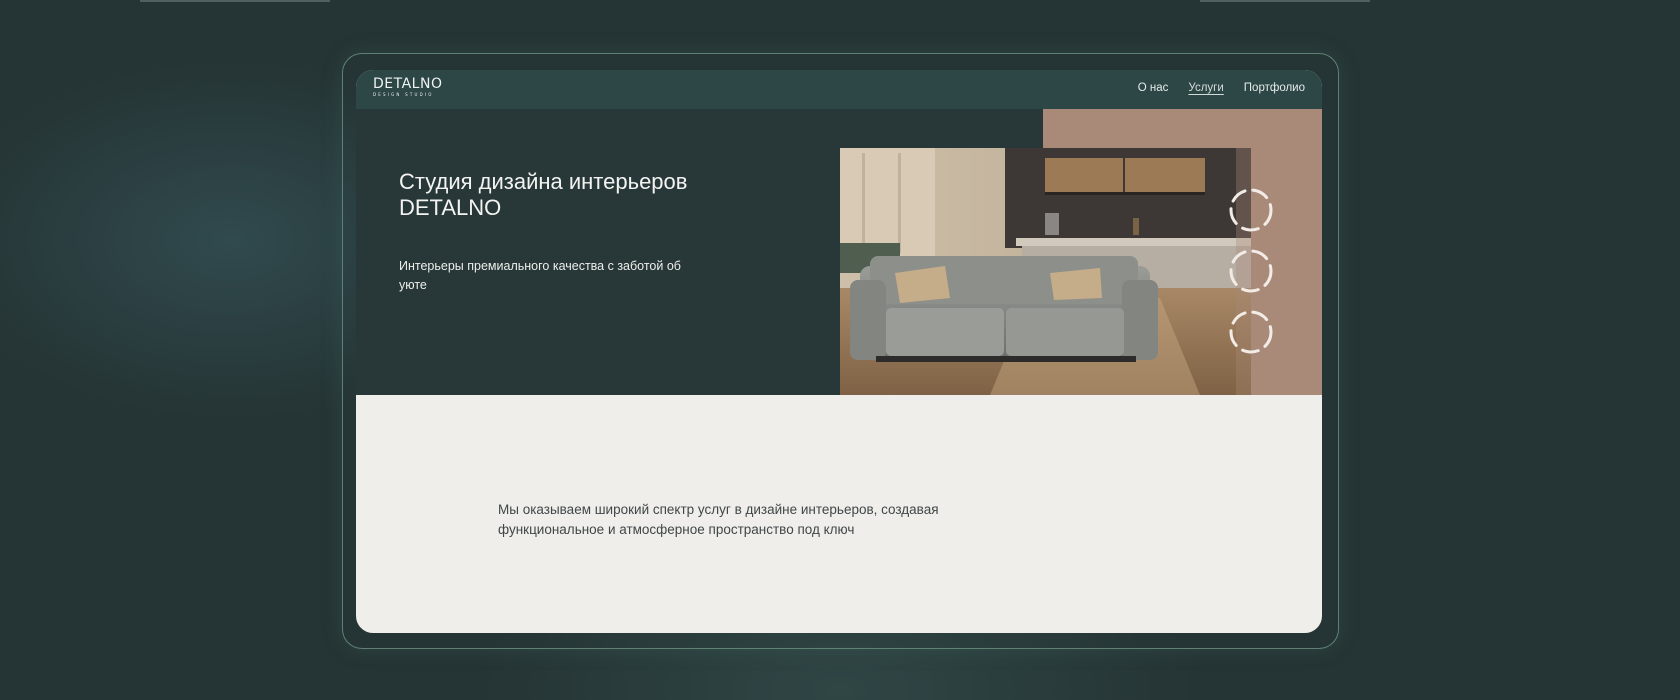  I want to click on nav-link-about: О нас, so click(1153, 88).